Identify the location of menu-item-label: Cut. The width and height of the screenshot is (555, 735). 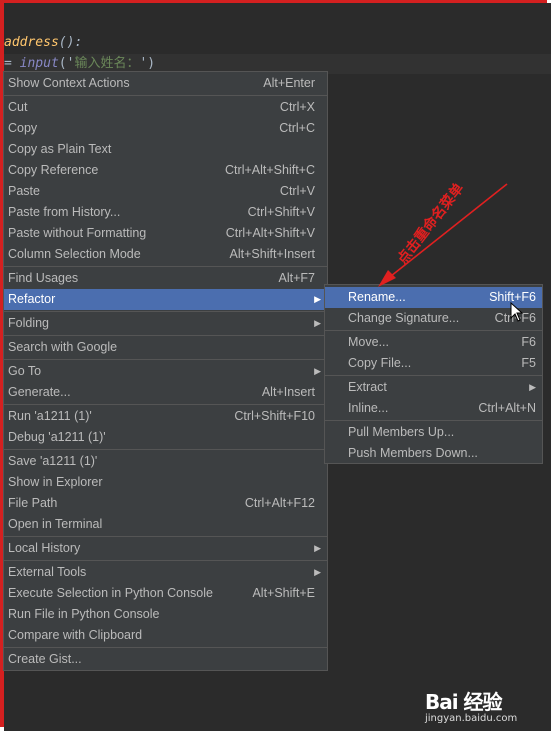
(18, 107).